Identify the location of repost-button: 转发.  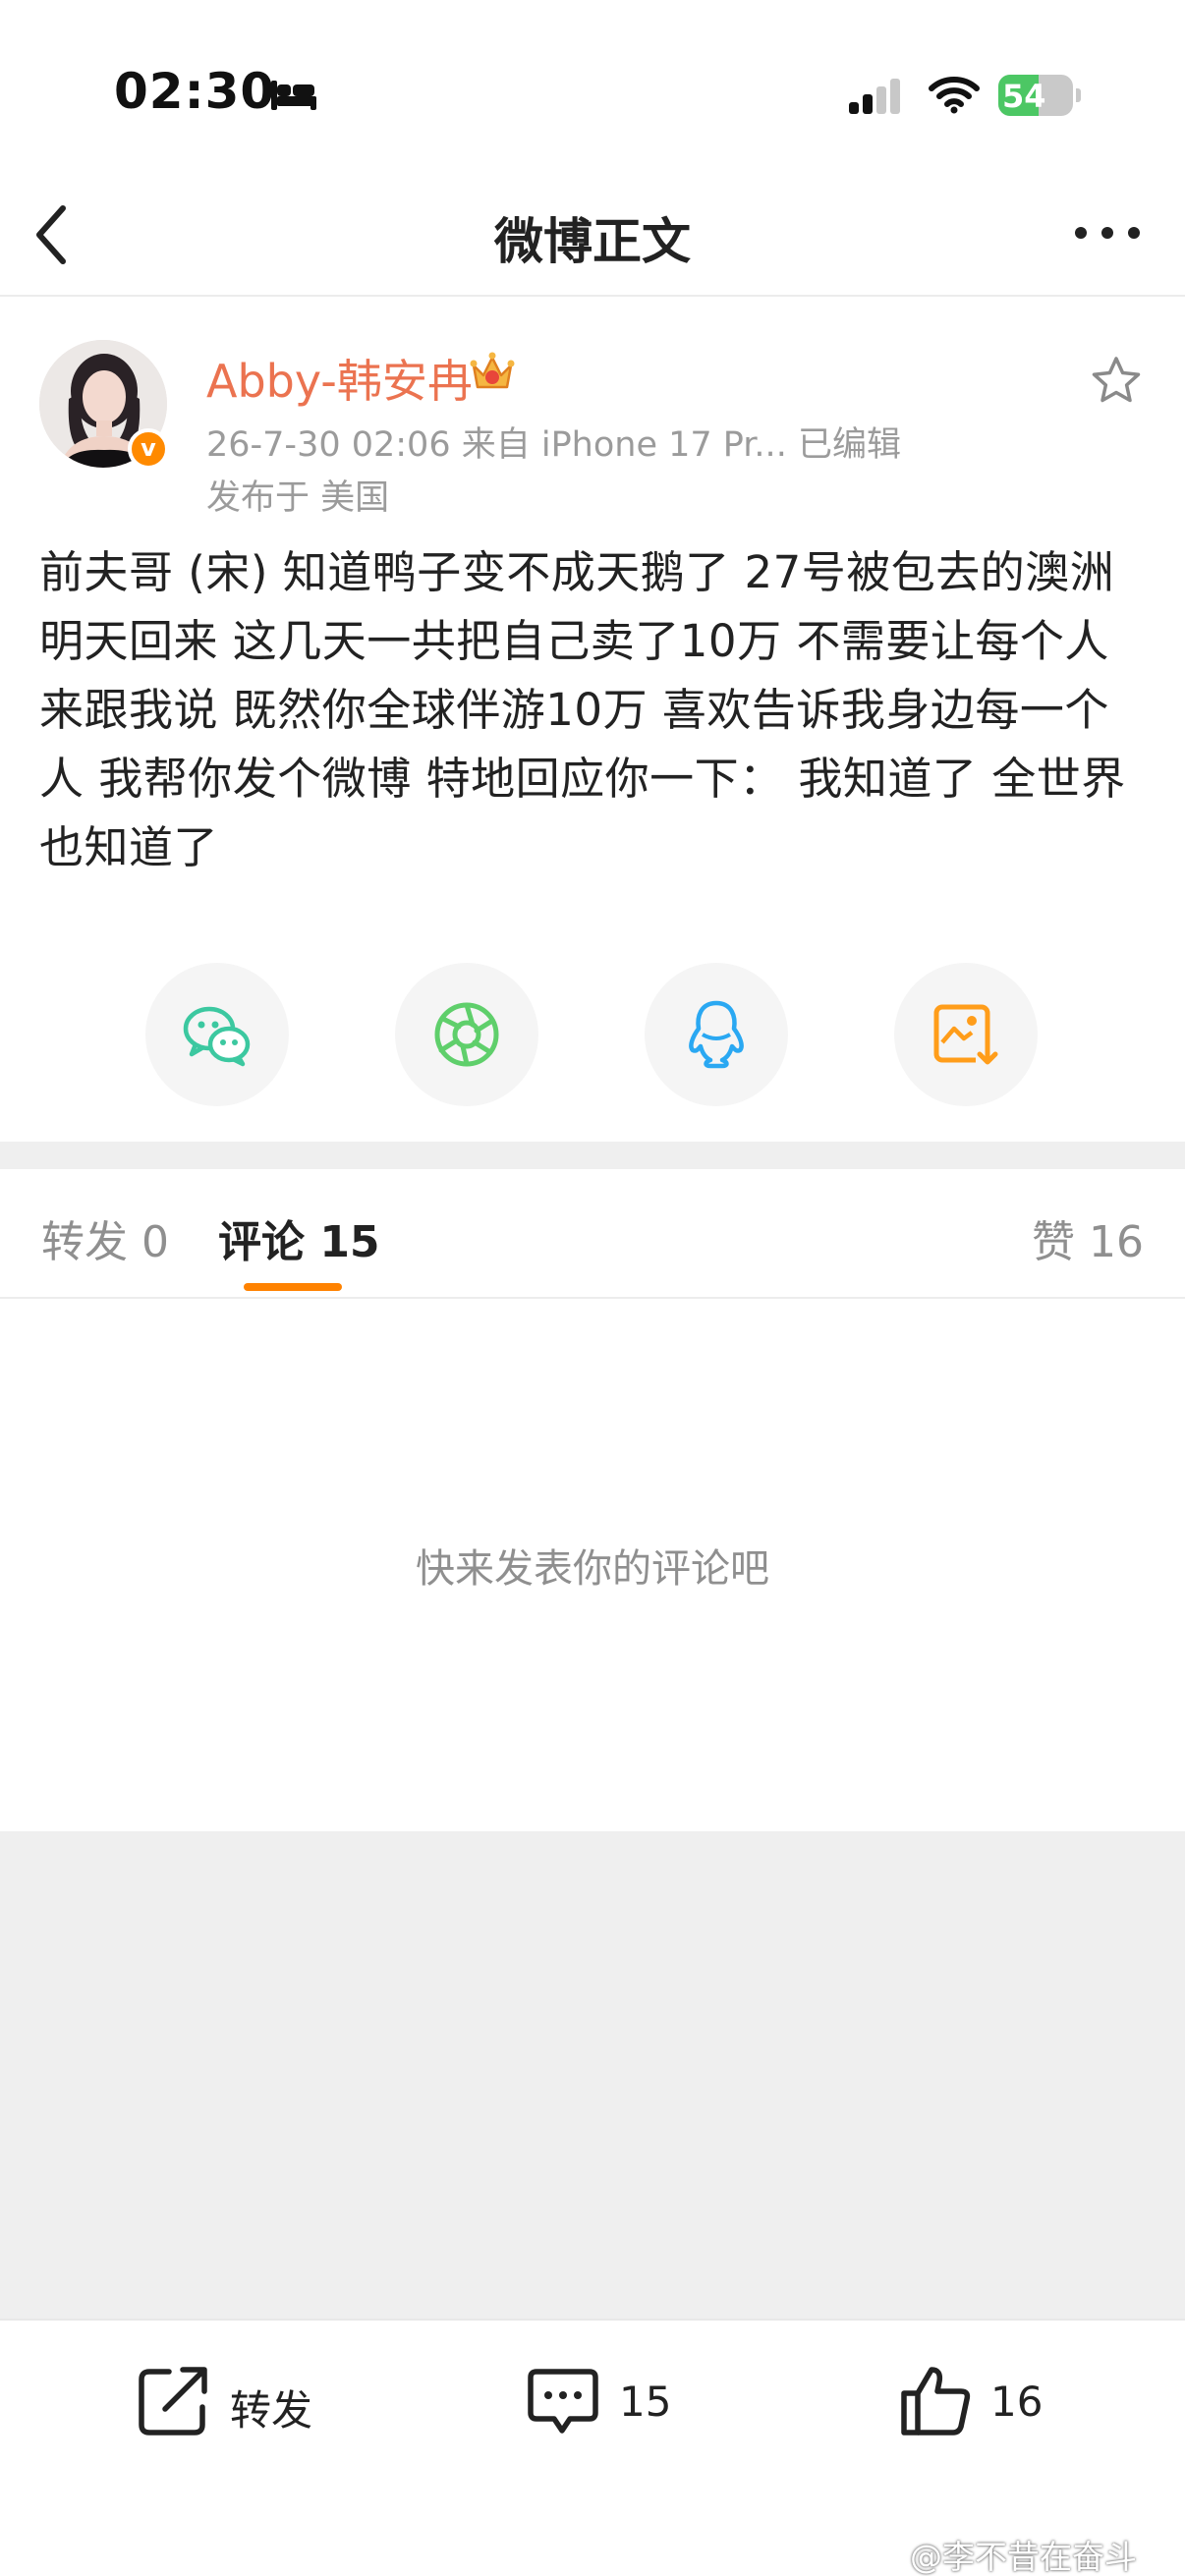
(234, 2406).